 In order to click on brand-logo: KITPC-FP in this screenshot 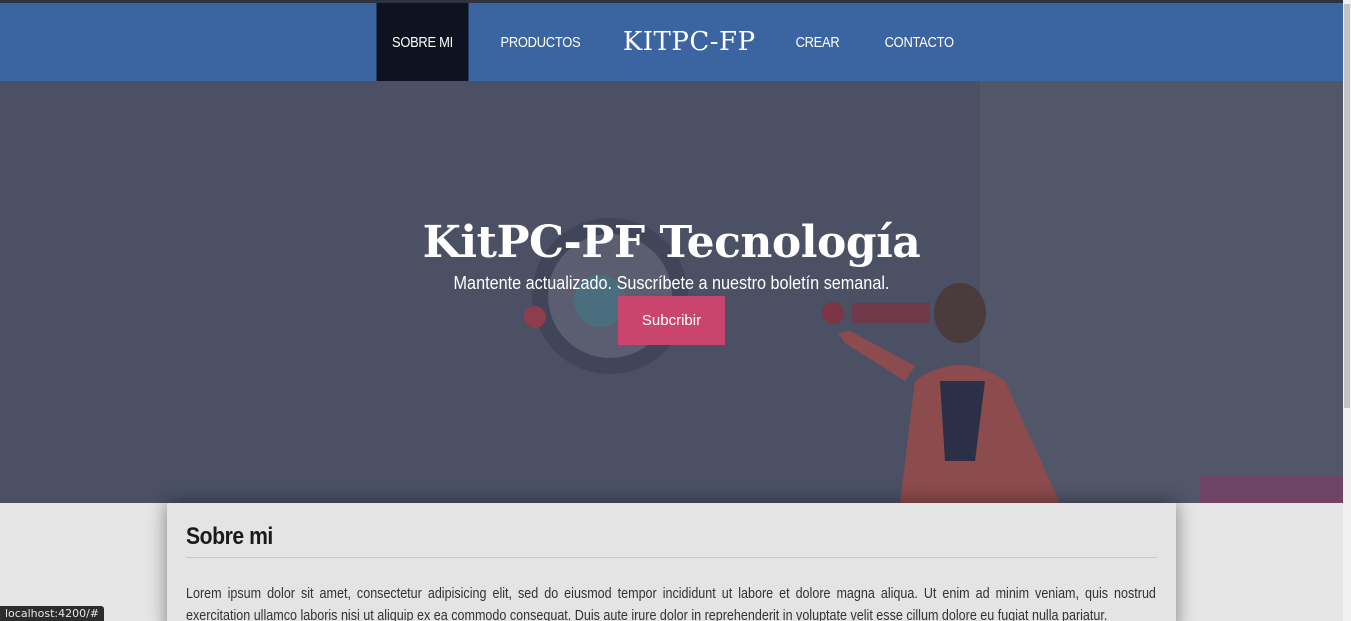, I will do `click(689, 42)`.